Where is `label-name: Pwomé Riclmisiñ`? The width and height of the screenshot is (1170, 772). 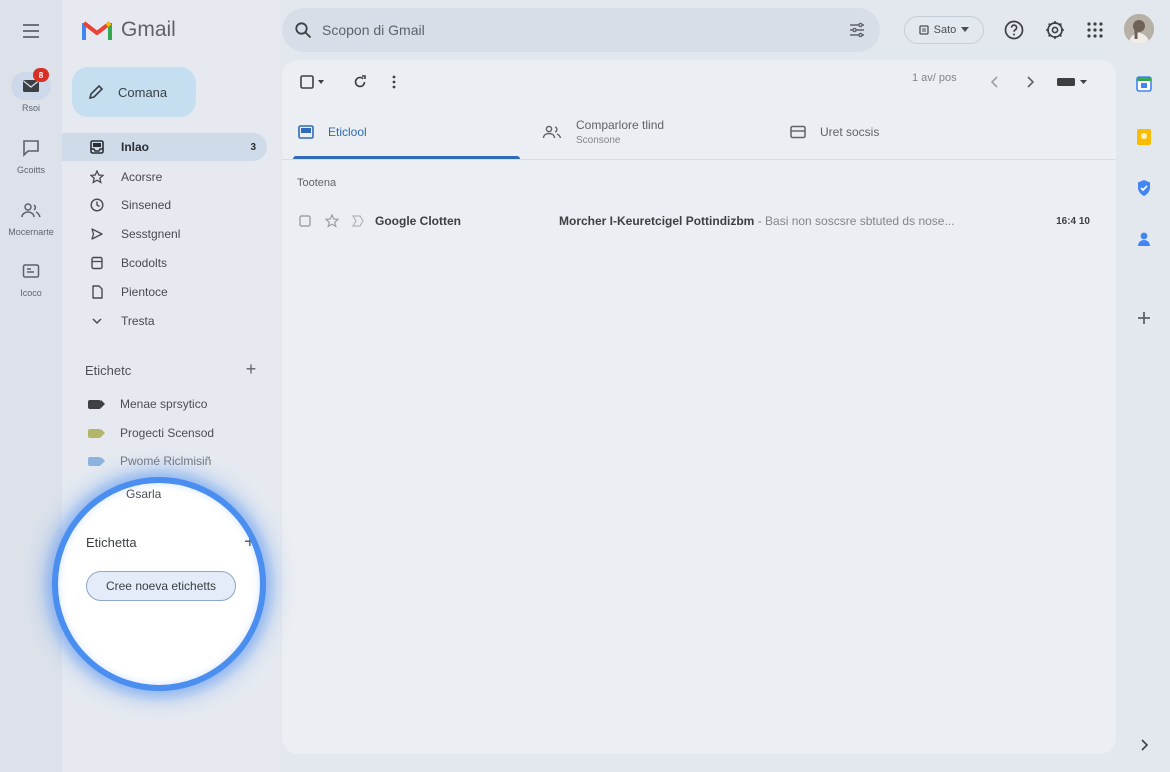 label-name: Pwomé Riclmisiñ is located at coordinates (166, 461).